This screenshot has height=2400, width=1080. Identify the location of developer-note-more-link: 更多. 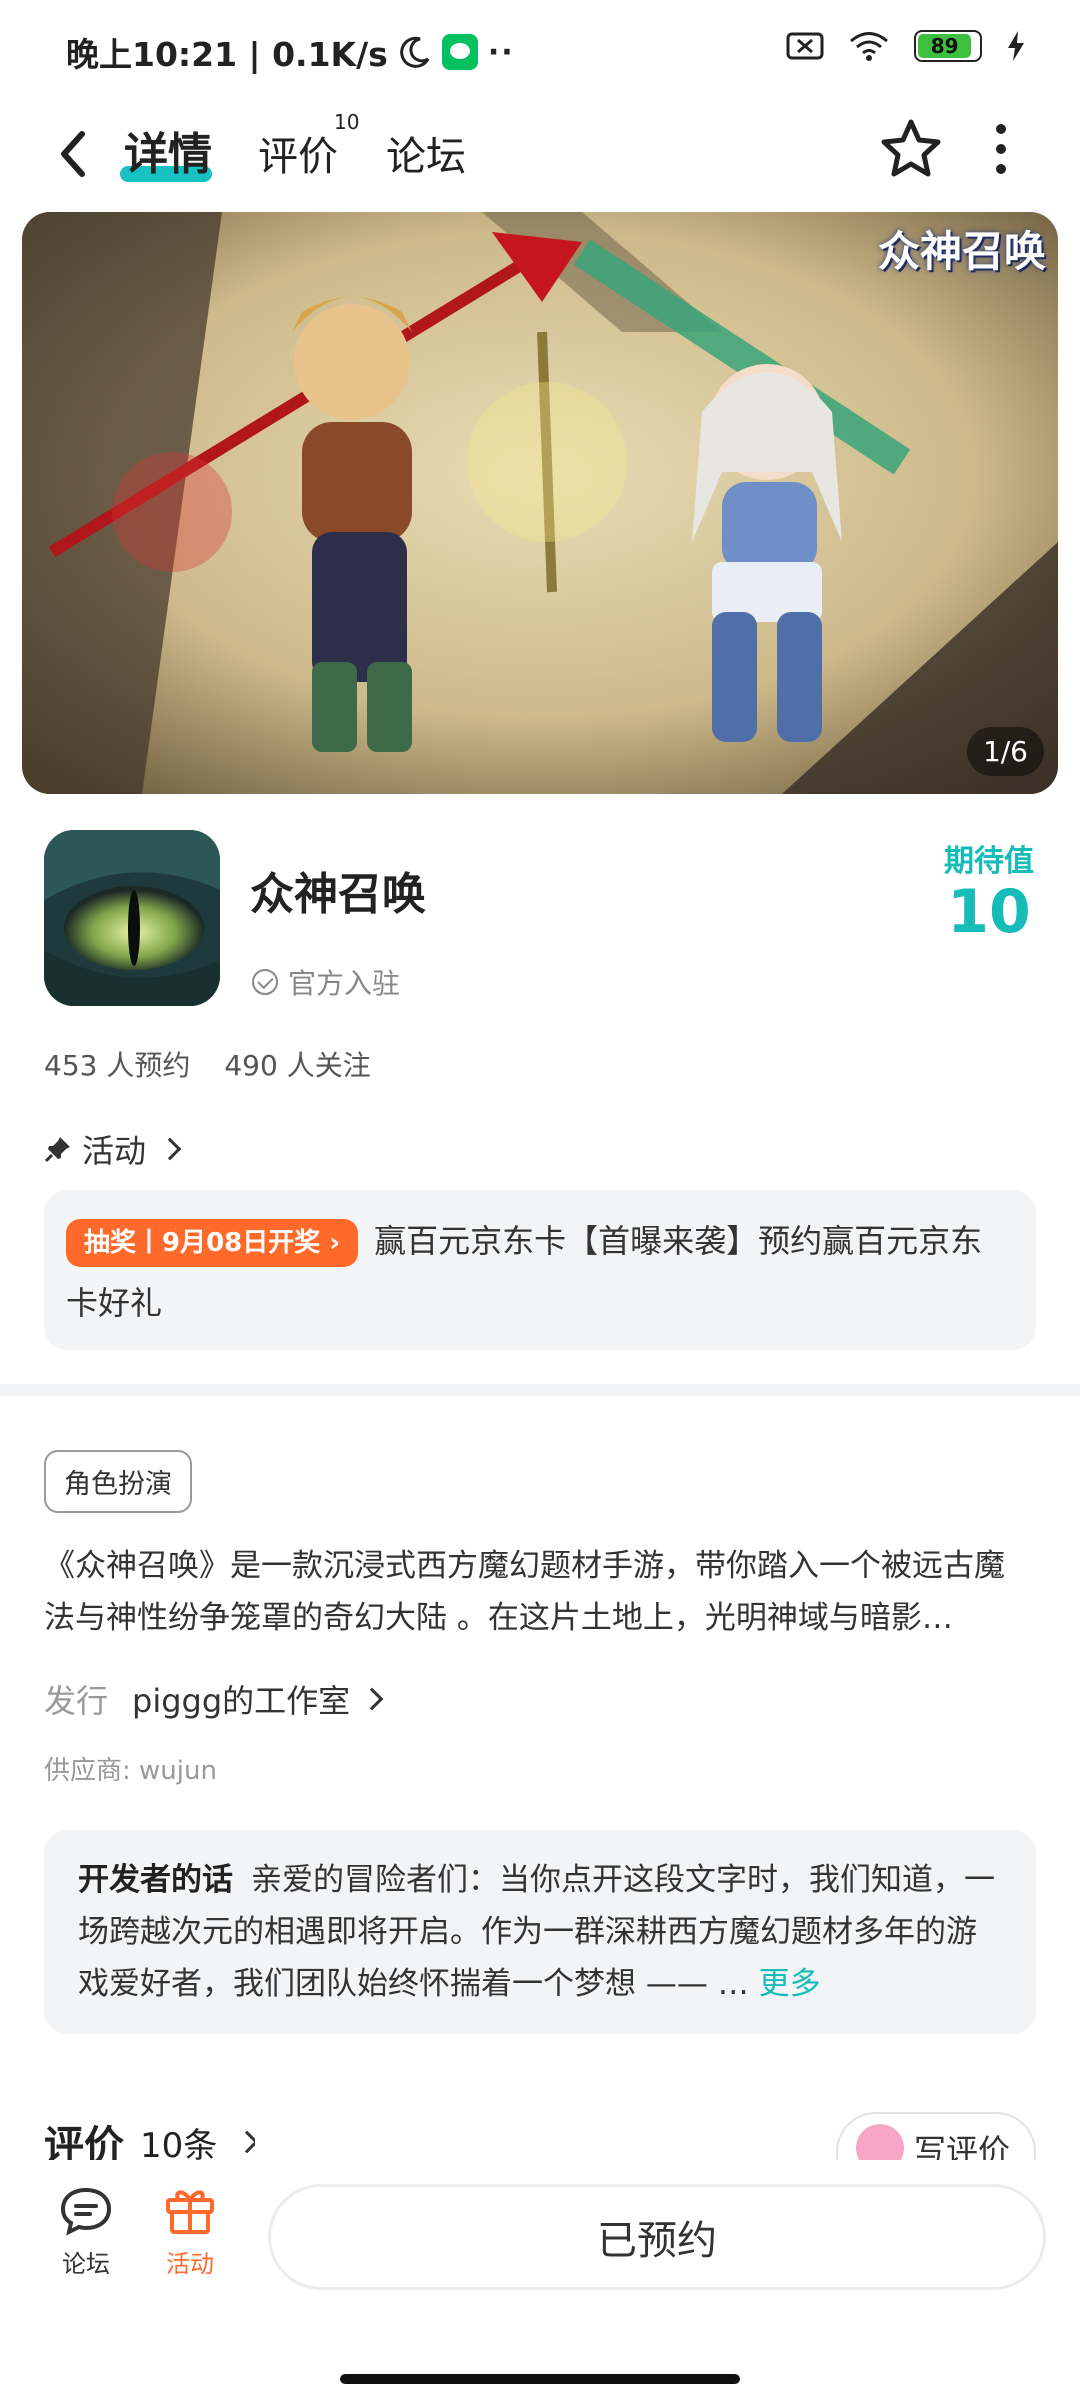
(790, 1984).